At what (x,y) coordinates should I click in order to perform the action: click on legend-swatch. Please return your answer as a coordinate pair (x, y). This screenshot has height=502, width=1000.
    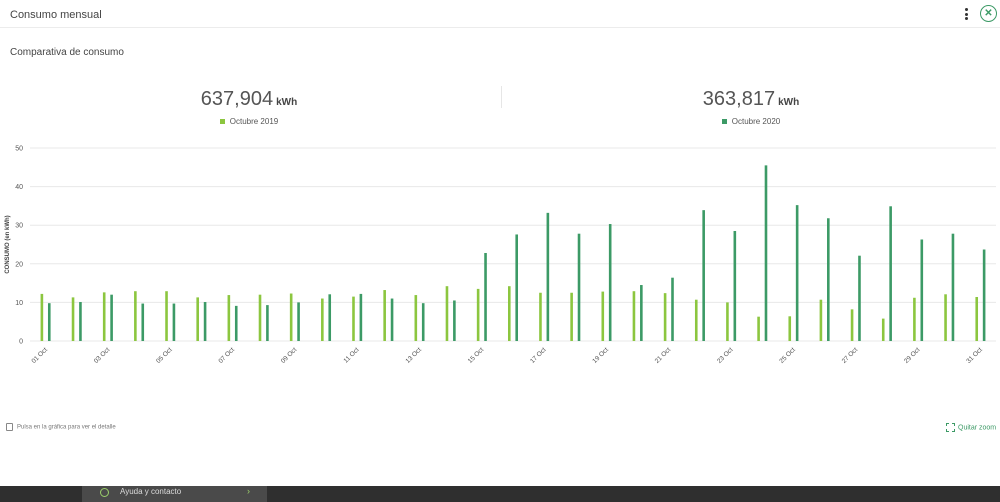
    Looking at the image, I should click on (222, 122).